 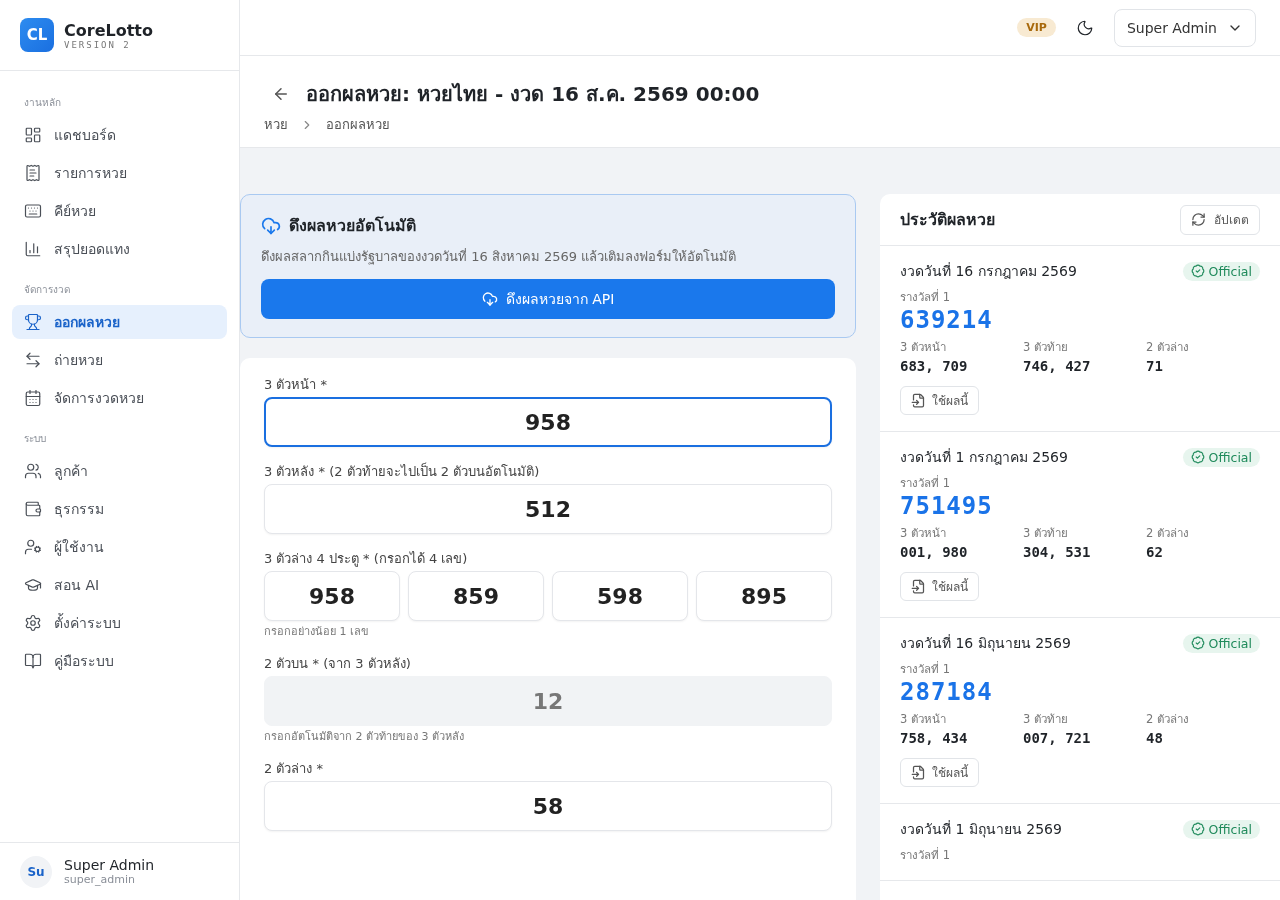 I want to click on draw-date: งวดวันที่ 16 มิถุนายน 2569, so click(x=985, y=643).